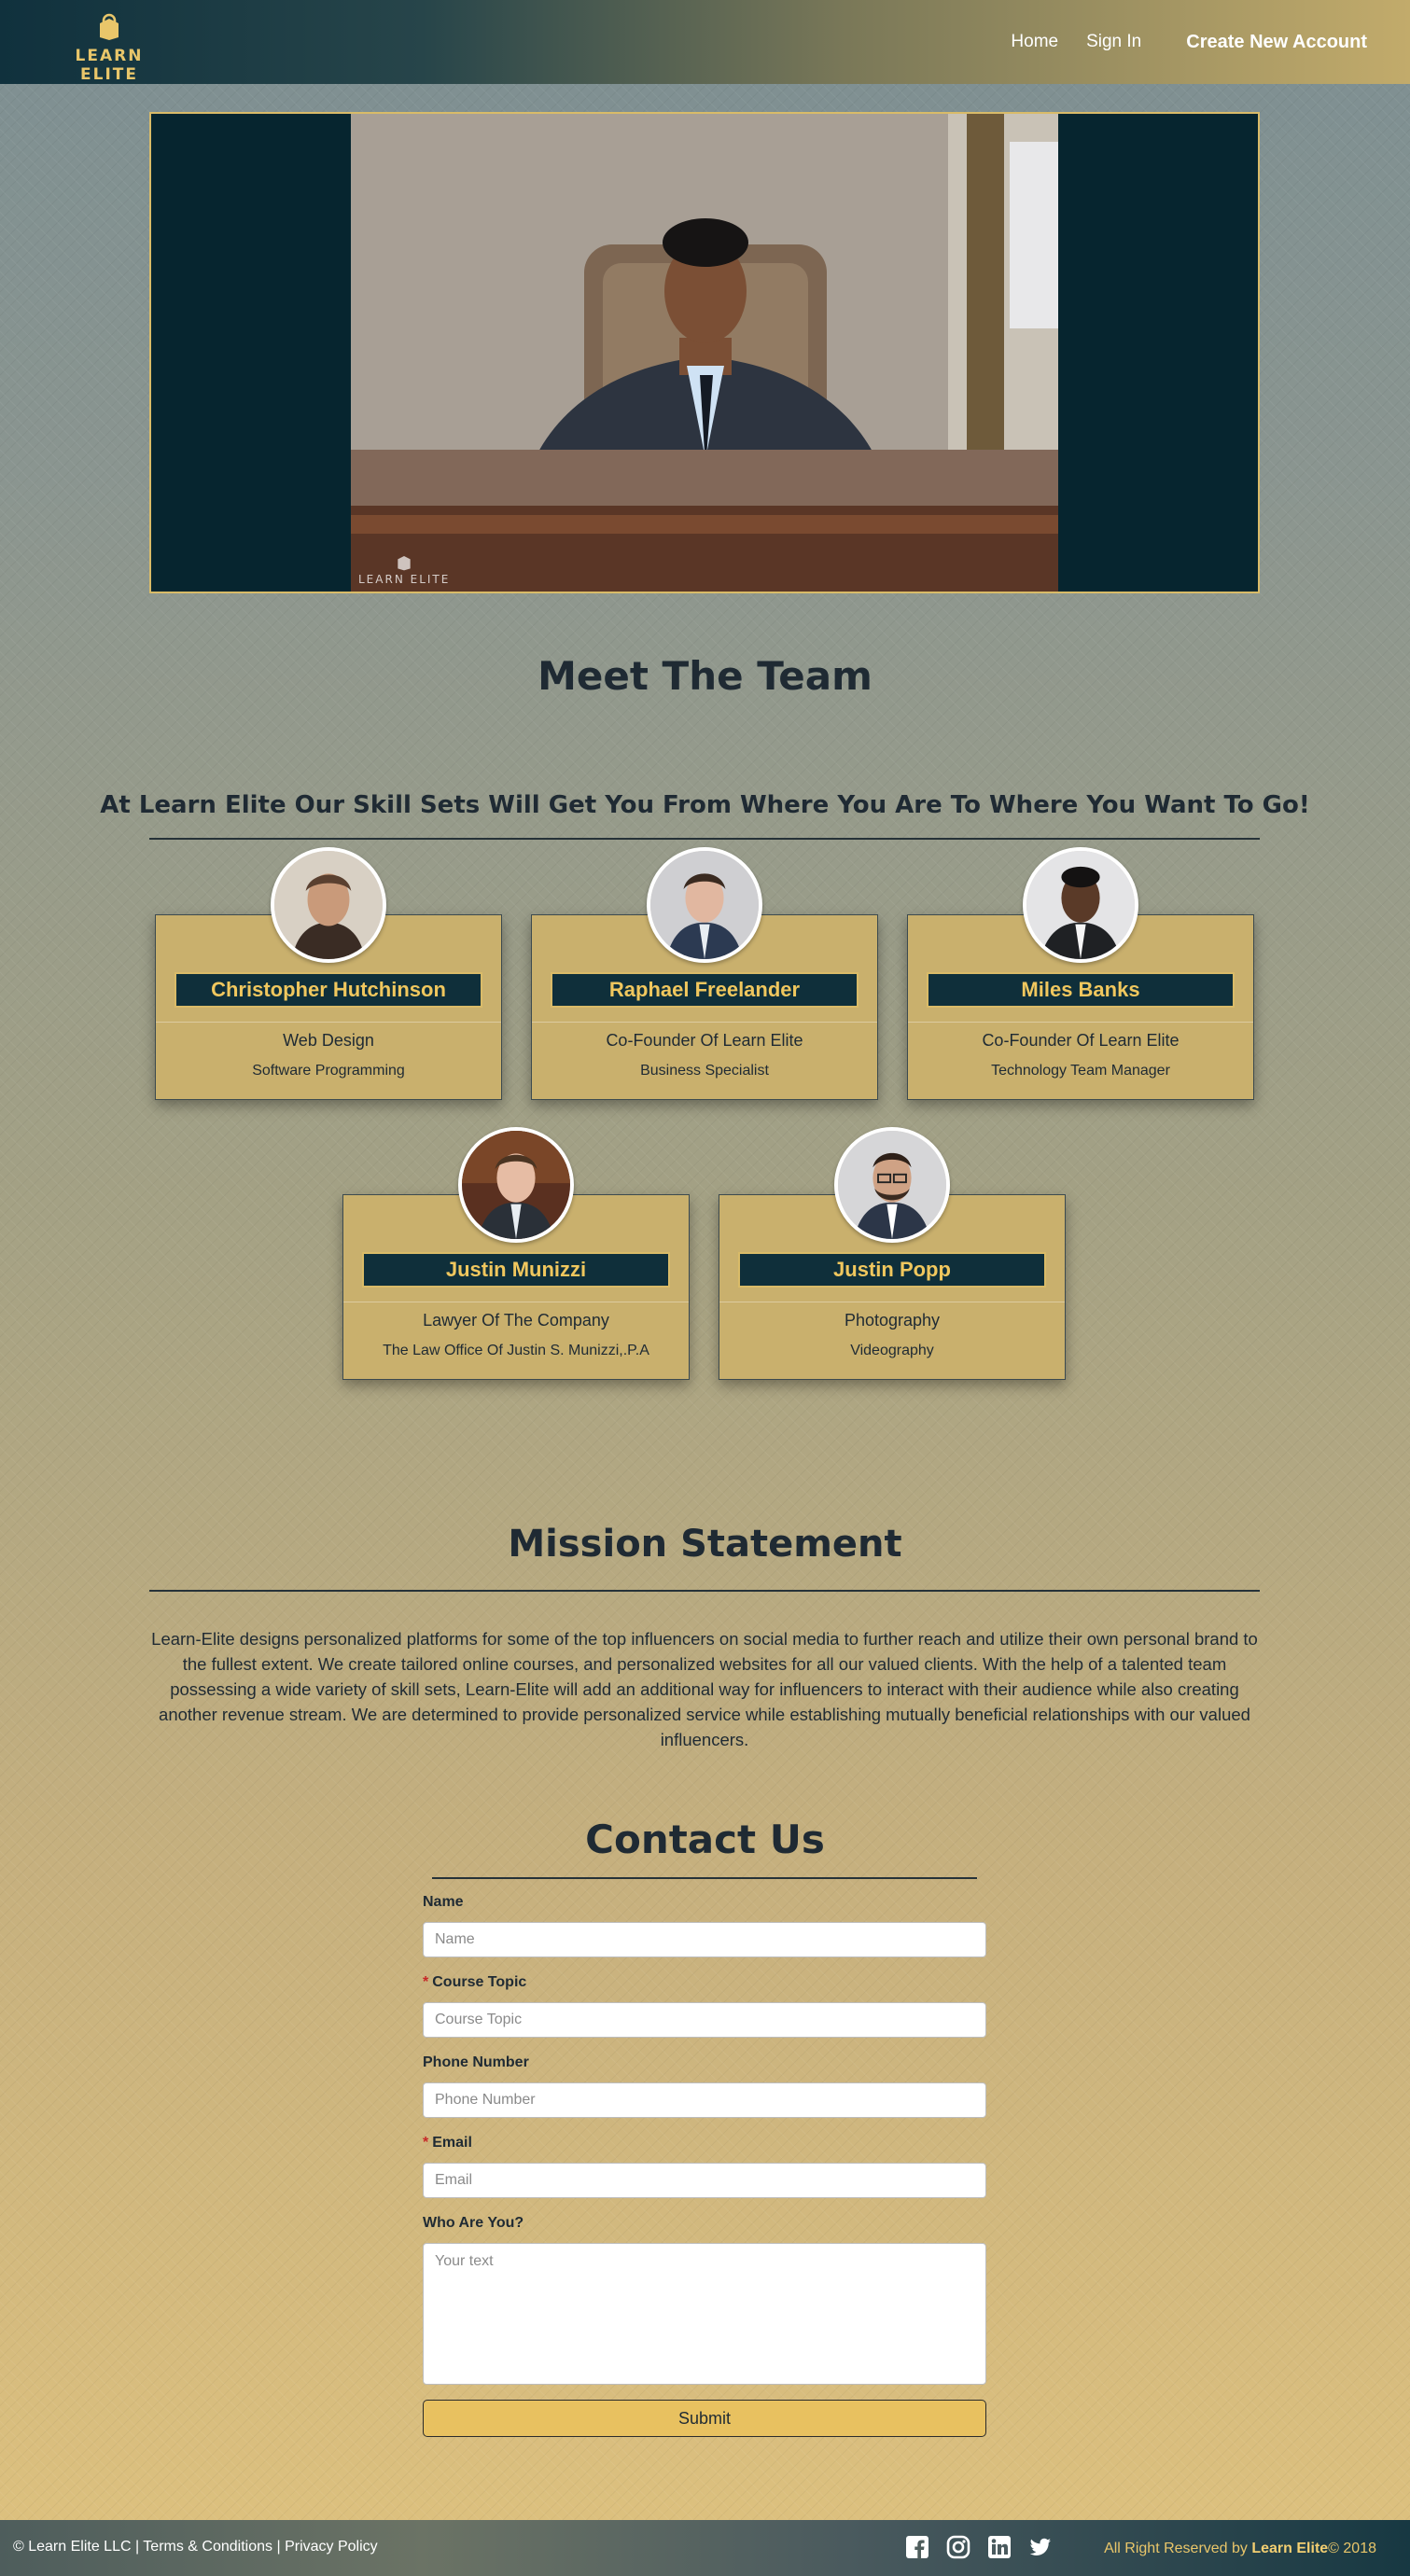  What do you see at coordinates (705, 2418) in the screenshot?
I see `submit-button: Submit` at bounding box center [705, 2418].